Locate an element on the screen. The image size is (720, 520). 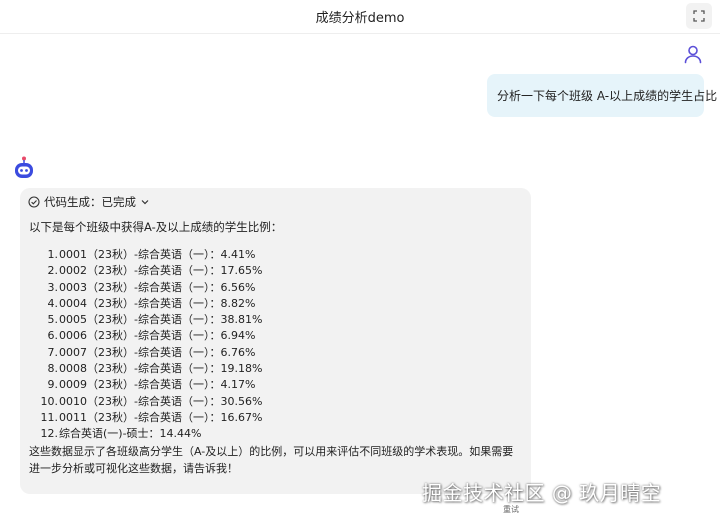
list-item-number: 12. is located at coordinates (49, 434).